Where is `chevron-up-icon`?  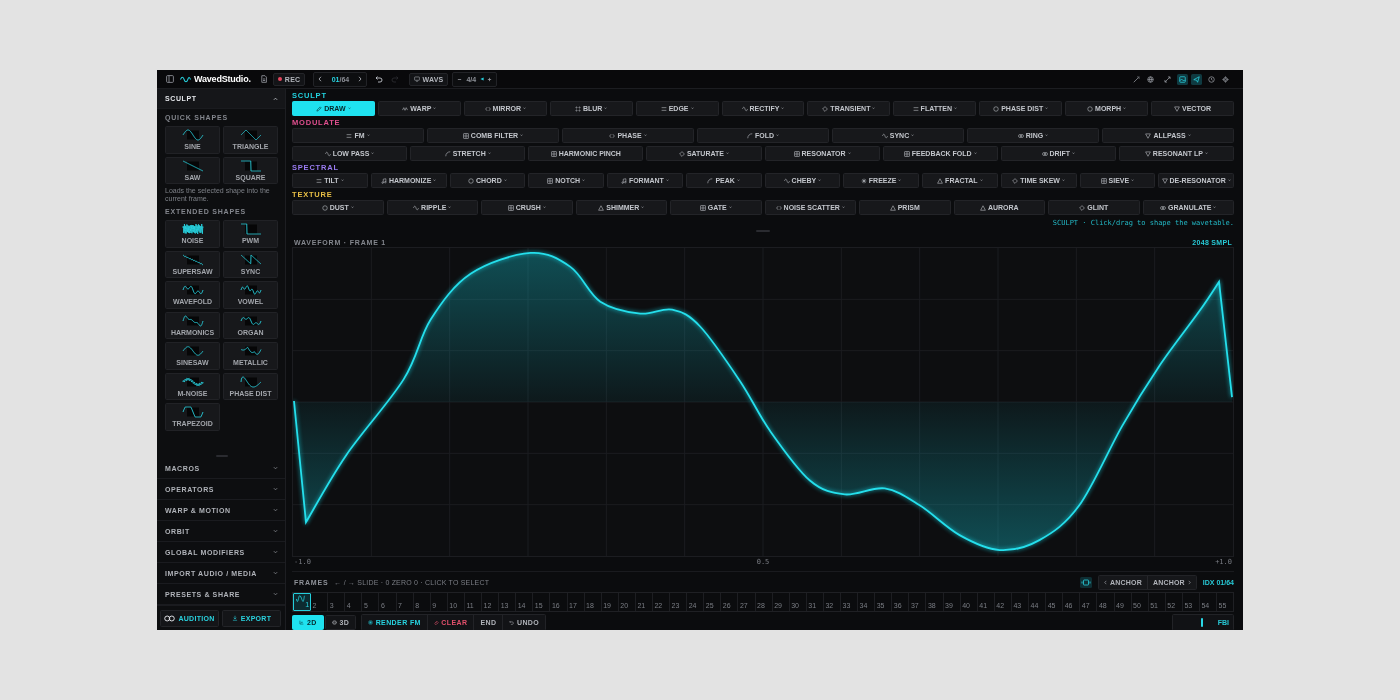
chevron-up-icon is located at coordinates (275, 98).